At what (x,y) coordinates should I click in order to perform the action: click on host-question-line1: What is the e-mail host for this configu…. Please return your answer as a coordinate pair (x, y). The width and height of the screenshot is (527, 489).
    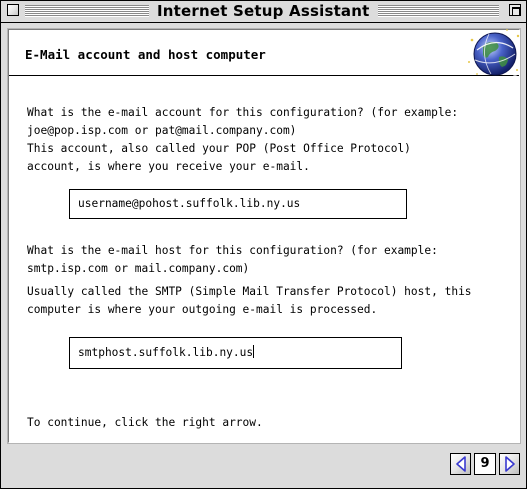
    Looking at the image, I should click on (232, 250).